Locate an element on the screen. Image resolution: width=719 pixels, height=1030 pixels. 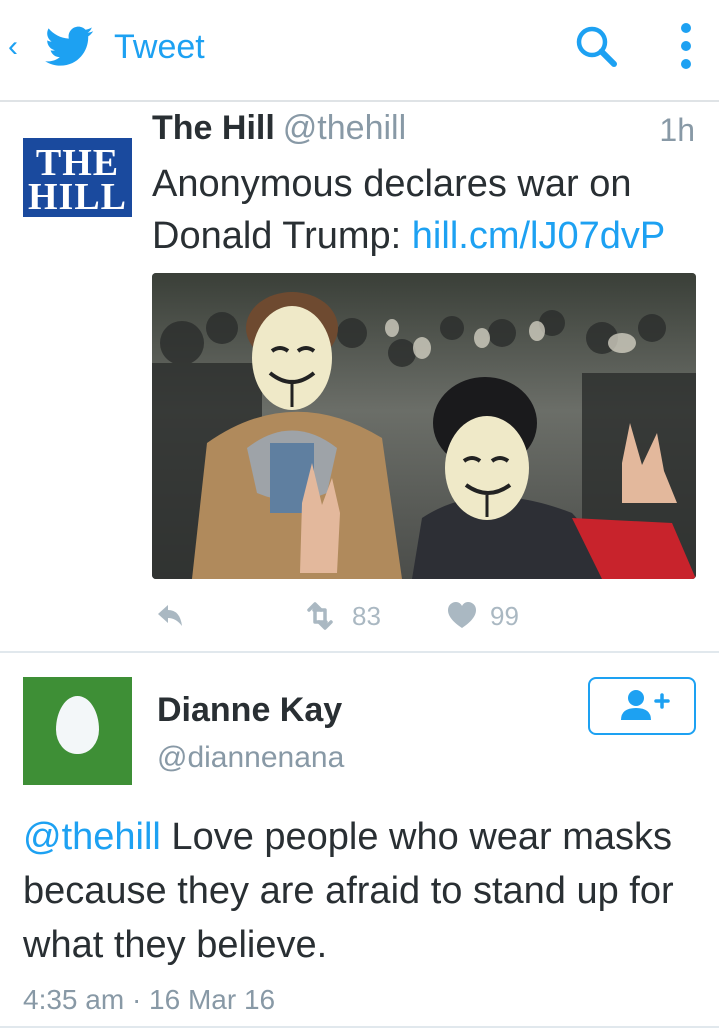
like-icon is located at coordinates (462, 616).